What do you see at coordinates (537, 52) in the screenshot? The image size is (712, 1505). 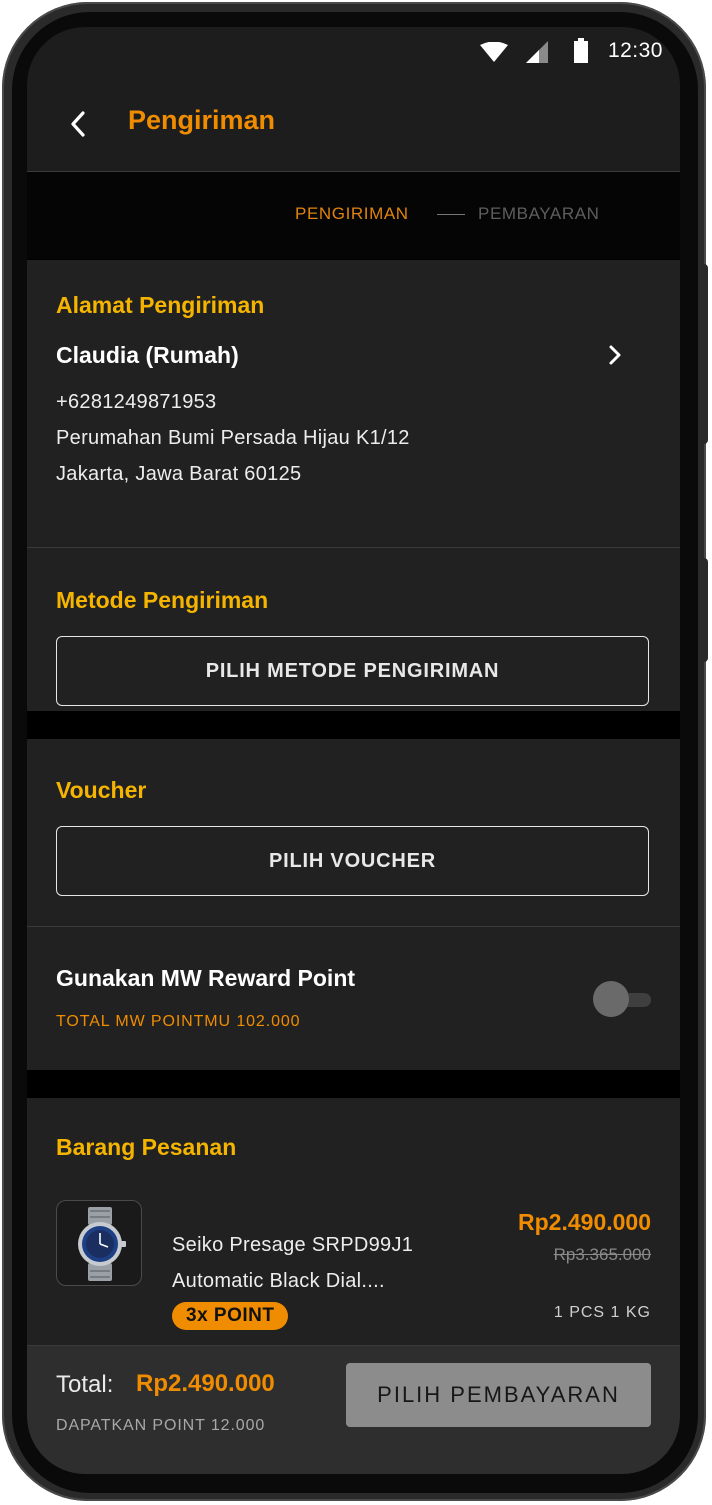 I see `signal-icon` at bounding box center [537, 52].